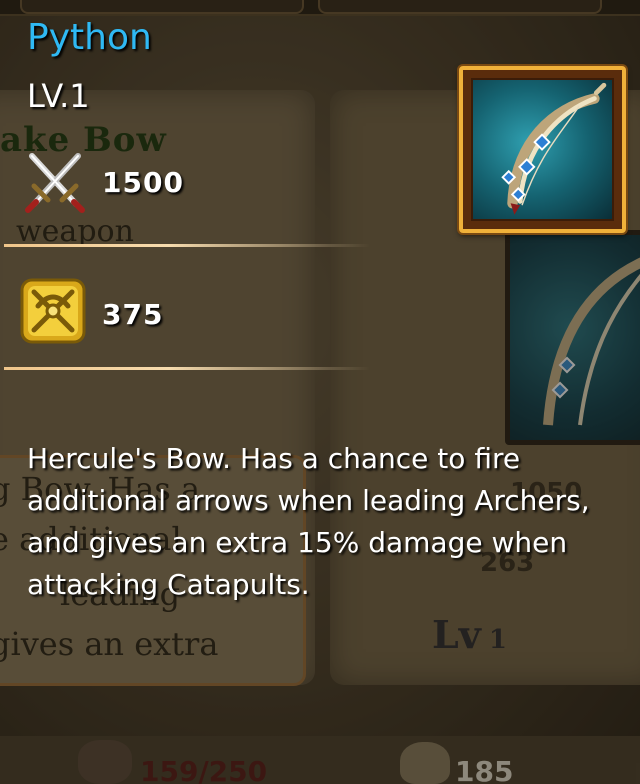 The width and height of the screenshot is (640, 784). I want to click on crossed-swords-icon, so click(55, 183).